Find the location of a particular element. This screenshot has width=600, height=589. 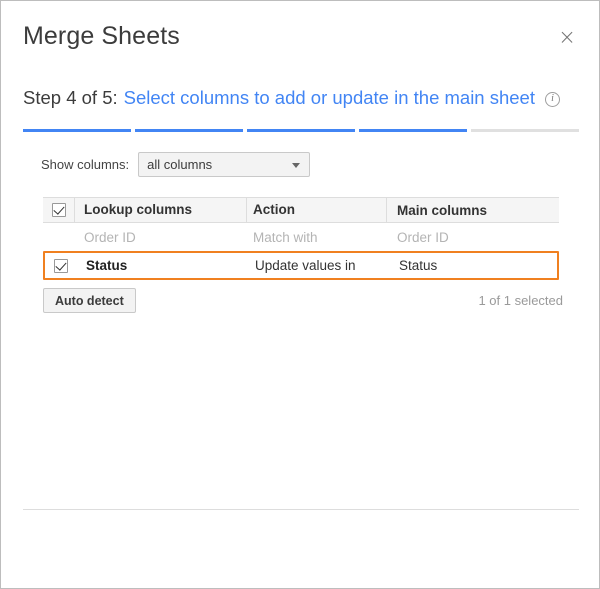

chevron-down-icon is located at coordinates (296, 165).